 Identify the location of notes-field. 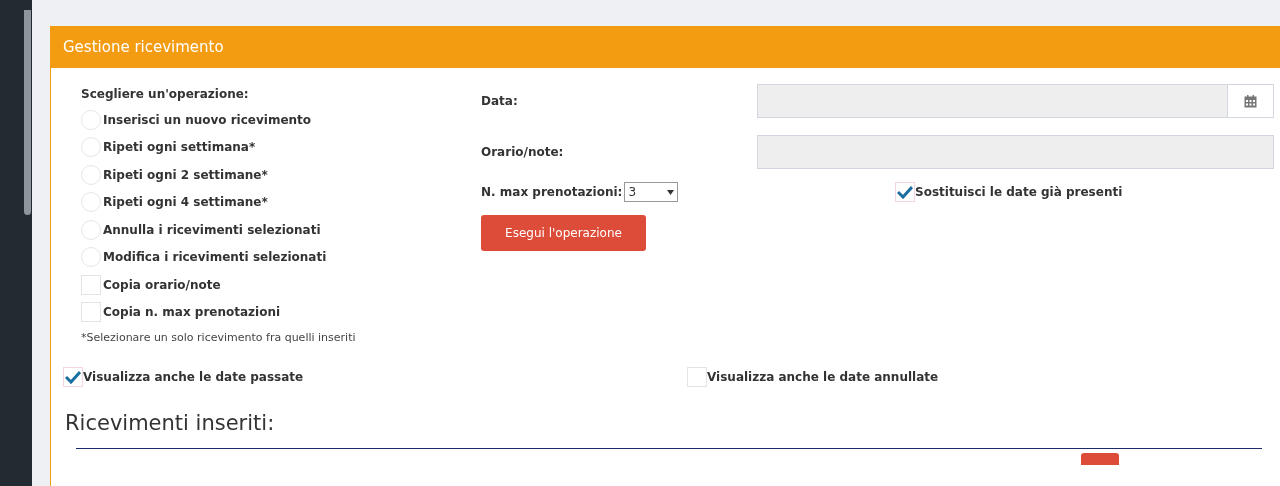
(1015, 152).